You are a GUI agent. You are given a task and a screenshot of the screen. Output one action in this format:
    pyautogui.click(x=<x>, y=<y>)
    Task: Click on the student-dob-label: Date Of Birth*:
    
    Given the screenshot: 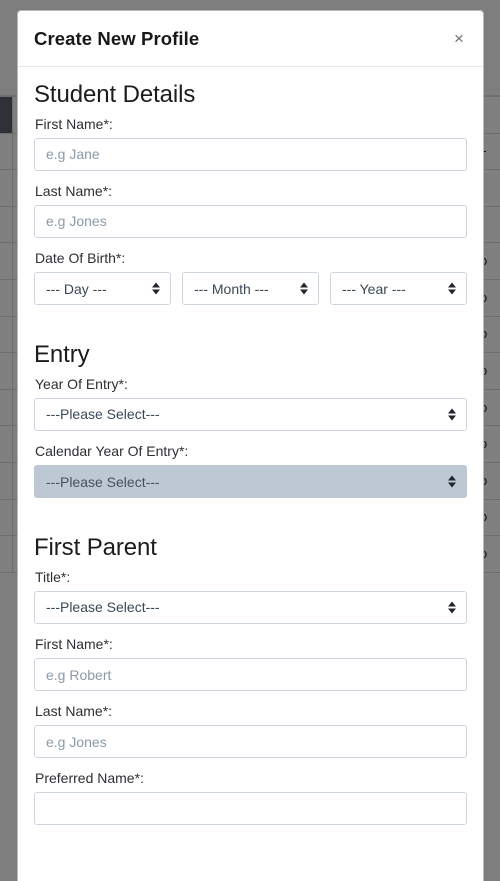 What is the action you would take?
    pyautogui.click(x=80, y=257)
    